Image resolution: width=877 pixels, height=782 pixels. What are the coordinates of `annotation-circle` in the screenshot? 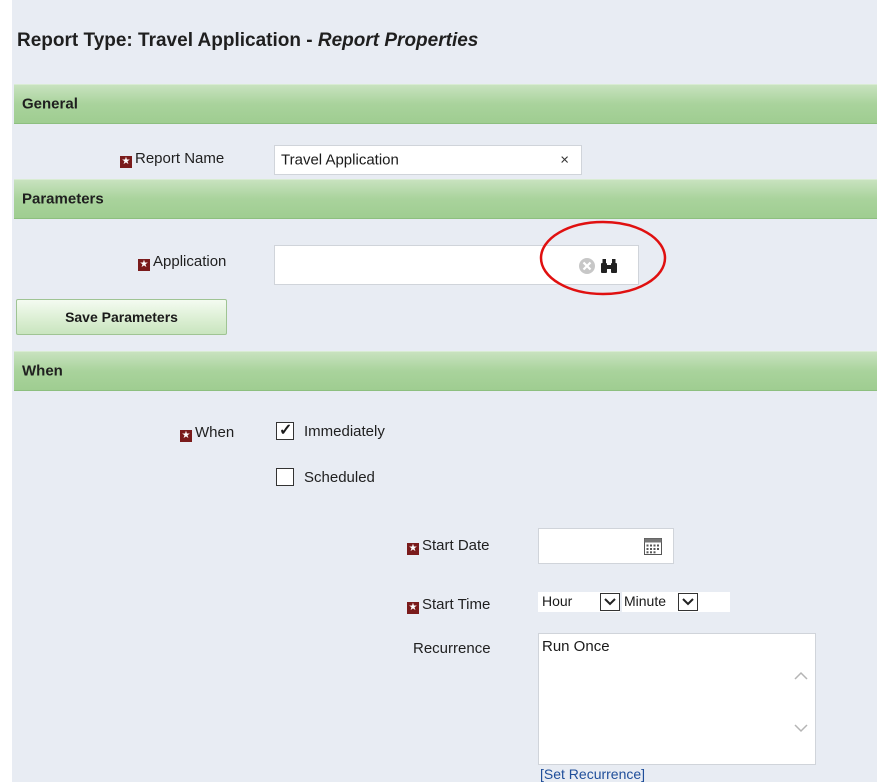 It's located at (603, 258).